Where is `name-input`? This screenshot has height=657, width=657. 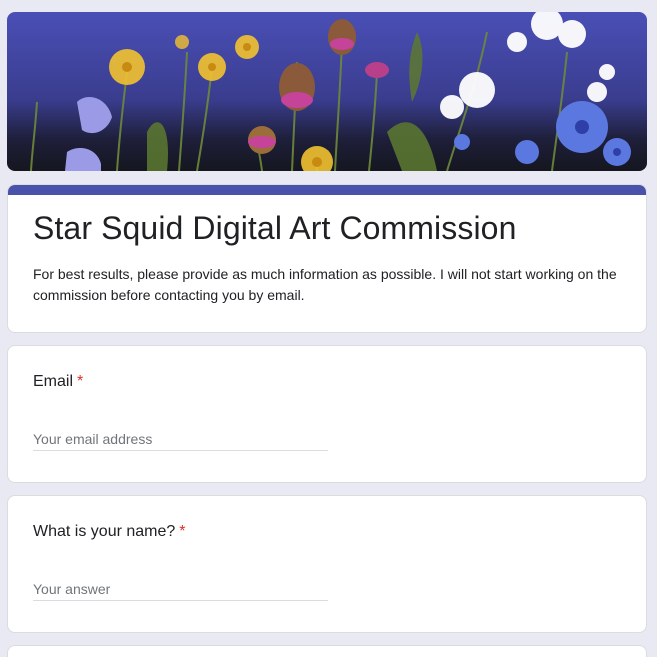 name-input is located at coordinates (180, 589).